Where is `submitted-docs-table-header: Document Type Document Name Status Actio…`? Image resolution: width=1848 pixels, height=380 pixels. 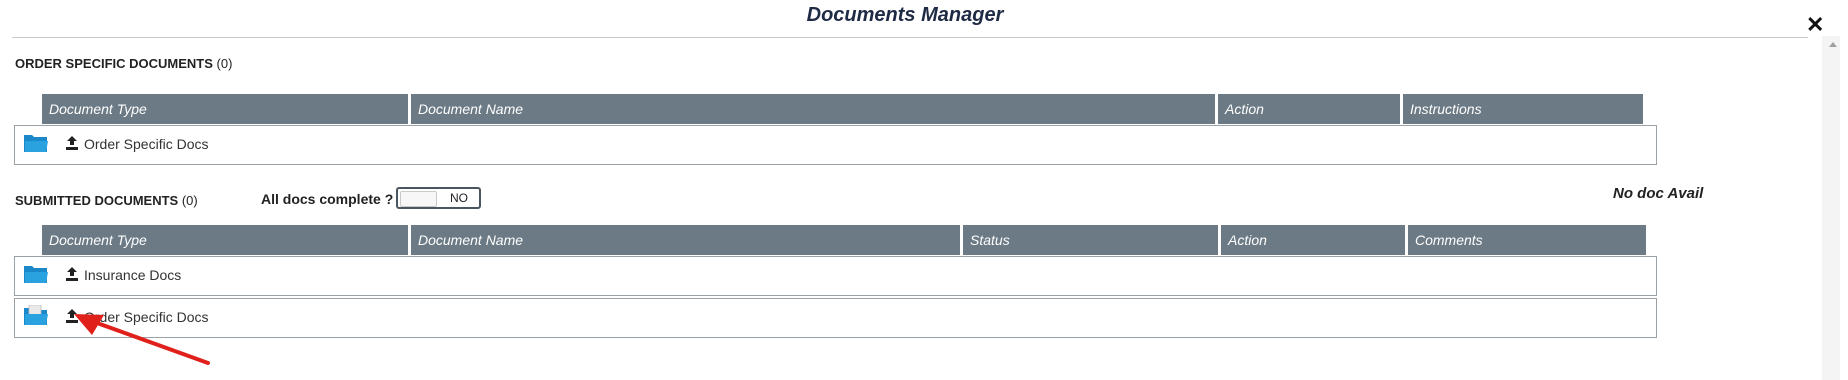
submitted-docs-table-header: Document Type Document Name Status Actio… is located at coordinates (844, 240).